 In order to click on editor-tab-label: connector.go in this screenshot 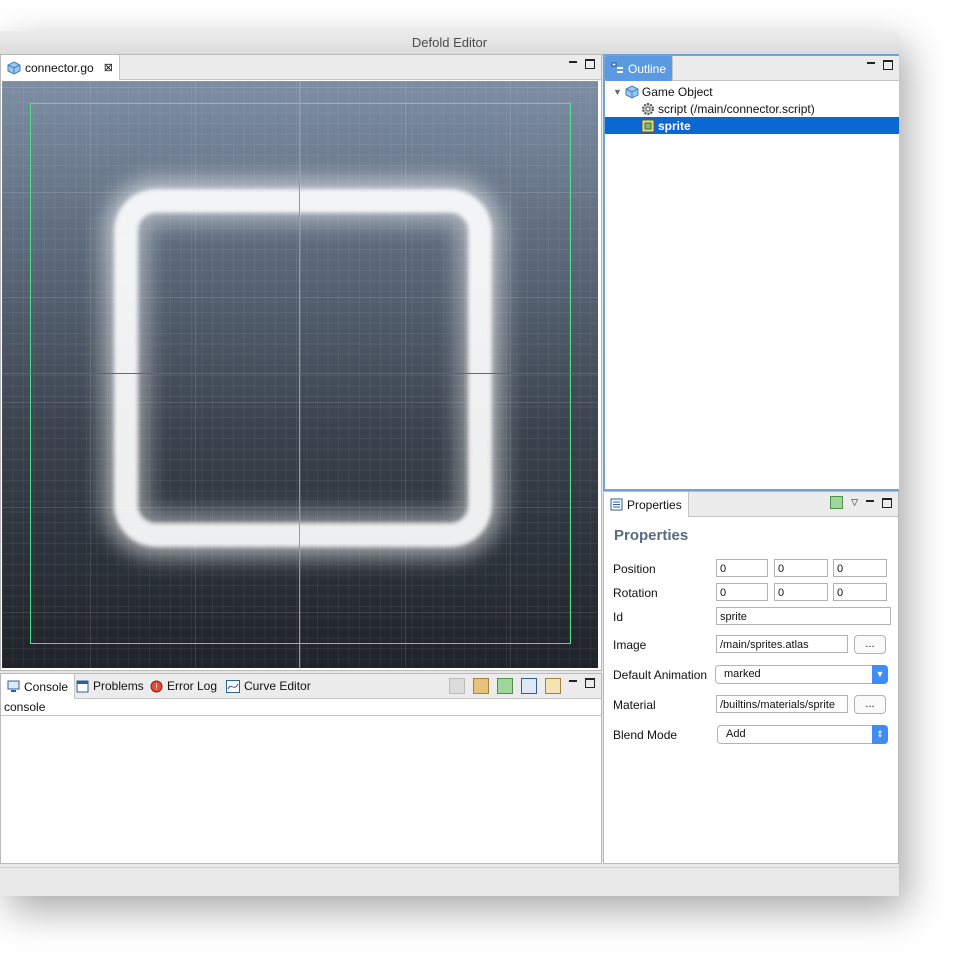, I will do `click(59, 67)`.